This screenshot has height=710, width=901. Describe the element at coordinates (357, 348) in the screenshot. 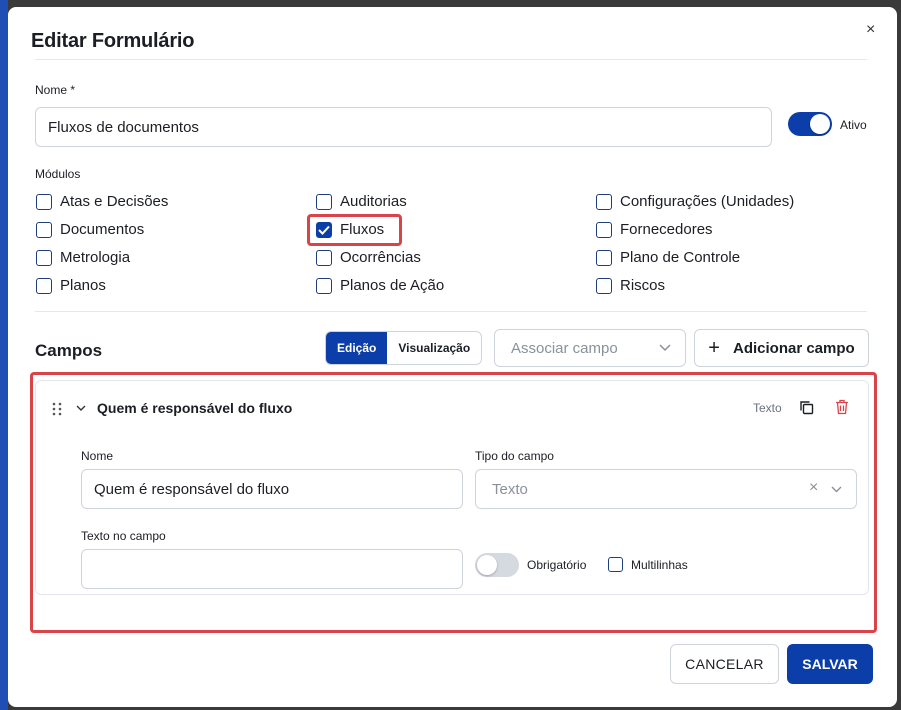

I see `mode-edit-button: Edição` at that location.